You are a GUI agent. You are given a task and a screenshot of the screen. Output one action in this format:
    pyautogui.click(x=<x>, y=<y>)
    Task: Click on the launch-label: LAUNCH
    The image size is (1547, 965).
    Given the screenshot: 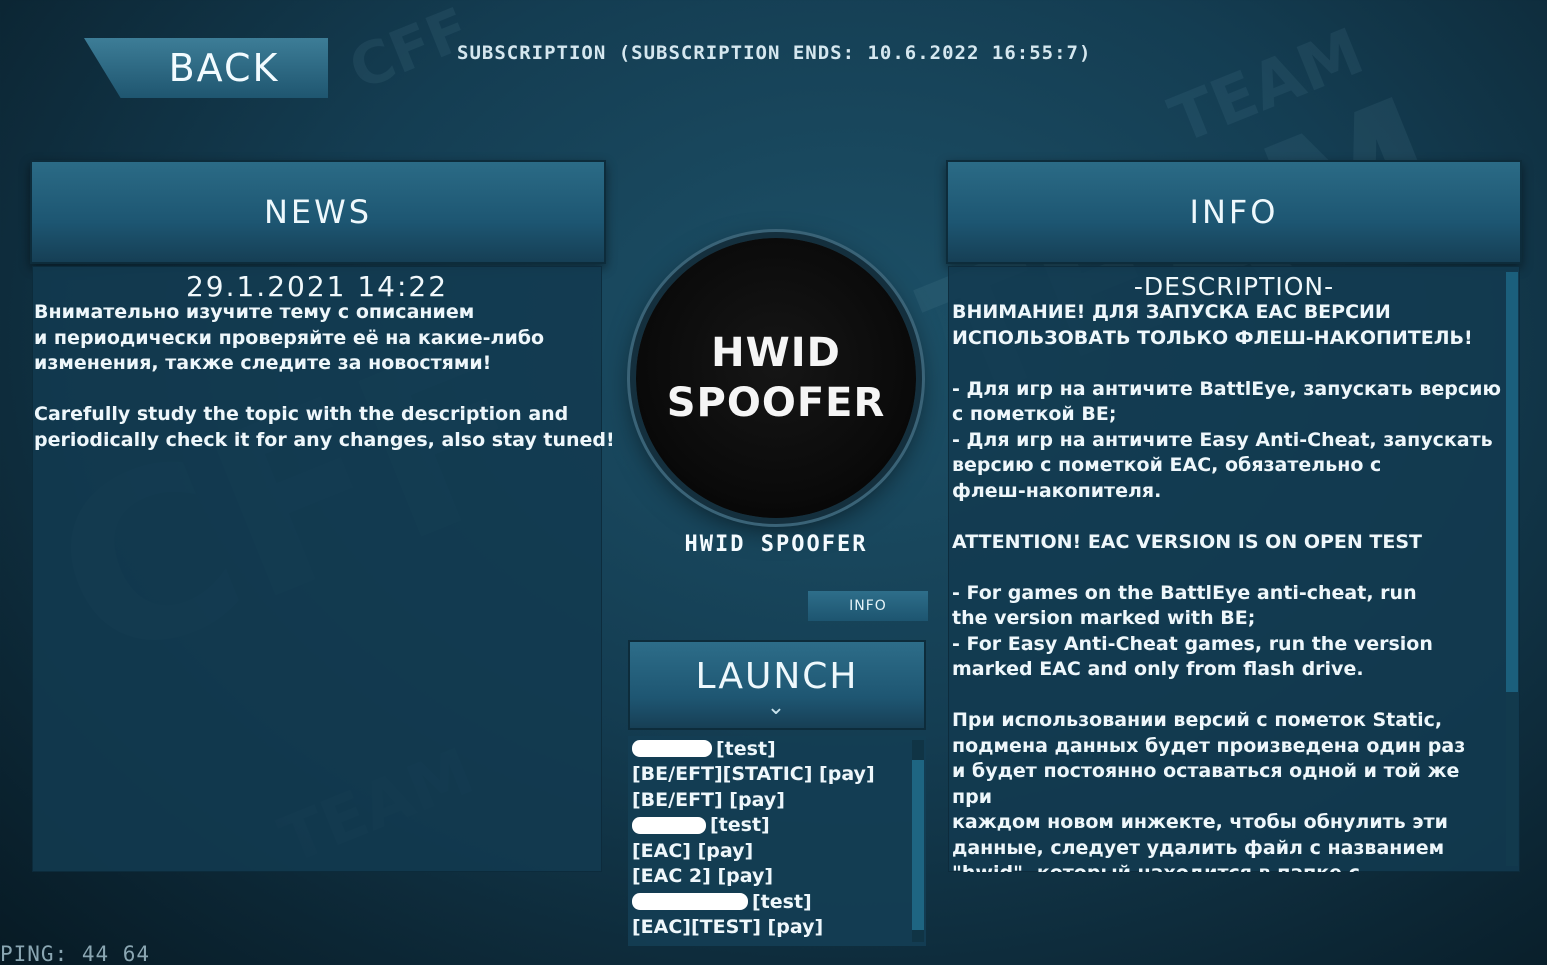 What is the action you would take?
    pyautogui.click(x=777, y=676)
    